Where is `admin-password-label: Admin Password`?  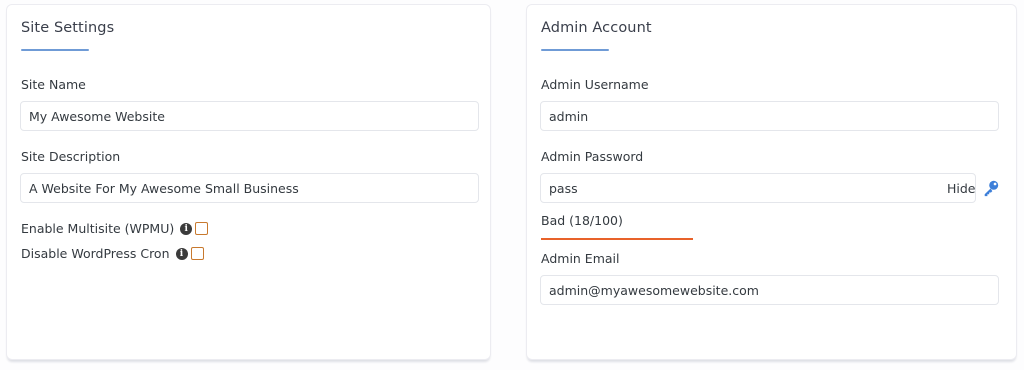 admin-password-label: Admin Password is located at coordinates (592, 156).